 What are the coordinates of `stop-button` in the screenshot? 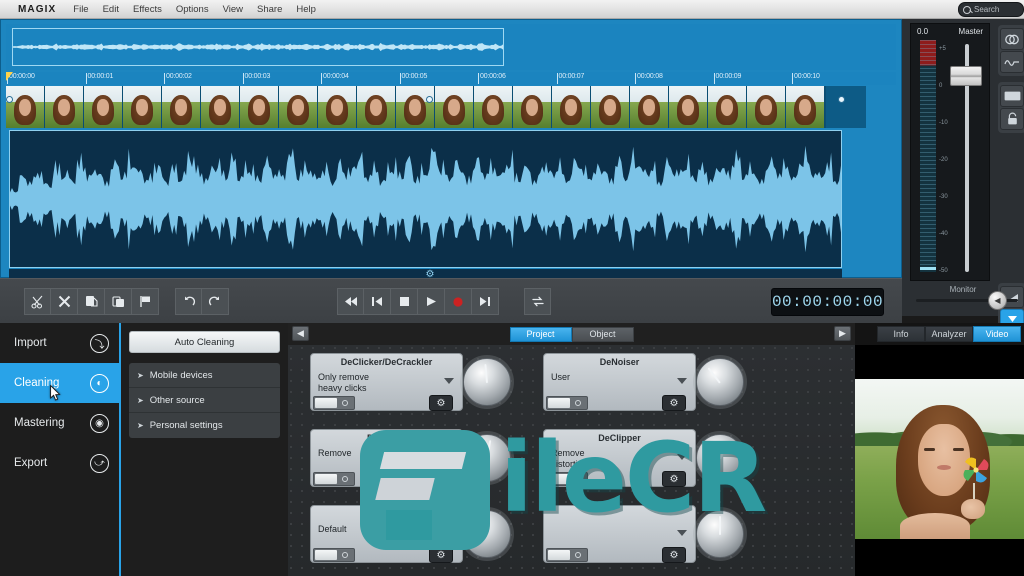 It's located at (404, 301).